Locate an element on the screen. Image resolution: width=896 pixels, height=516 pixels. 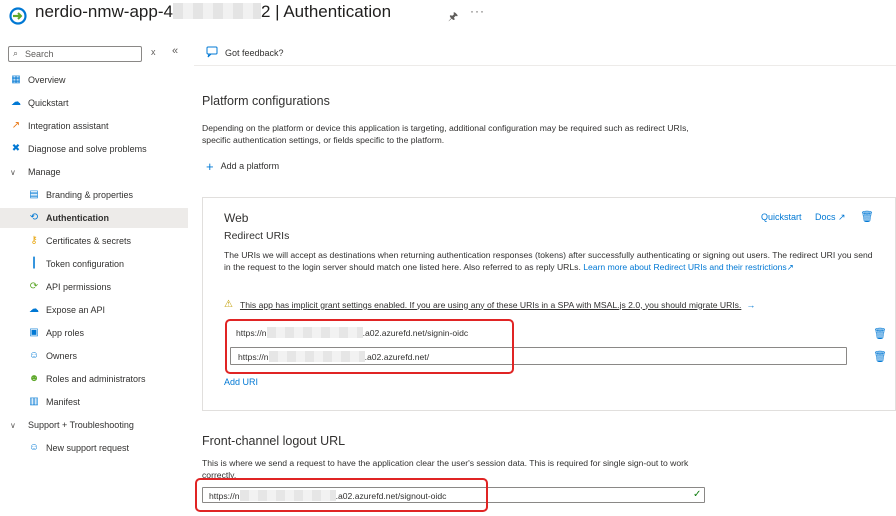
docs-label: Docs is located at coordinates (825, 217).